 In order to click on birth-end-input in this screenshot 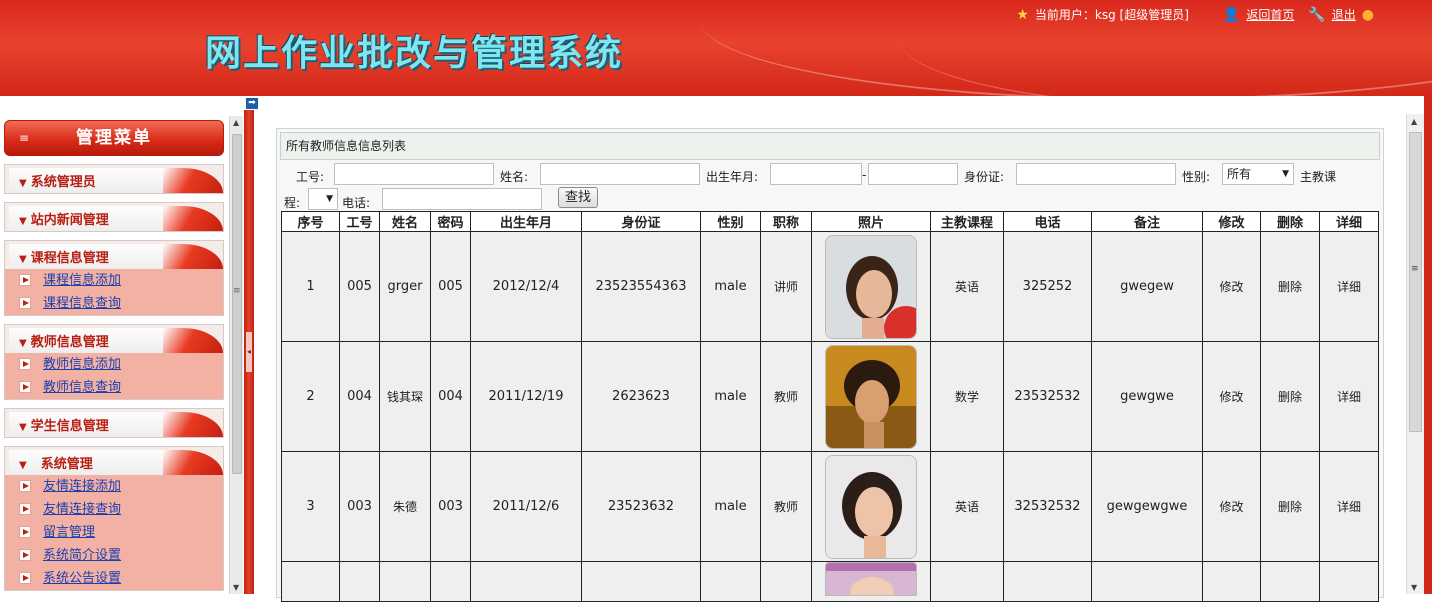, I will do `click(913, 174)`.